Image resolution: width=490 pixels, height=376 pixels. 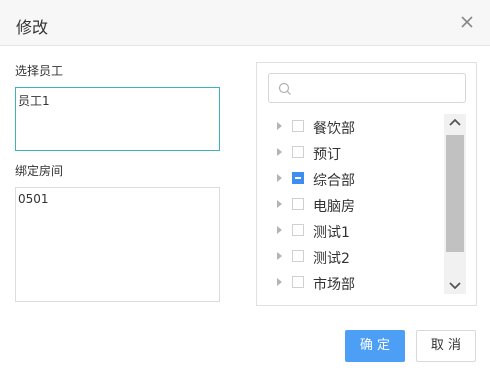 What do you see at coordinates (245, 23) in the screenshot?
I see `dialog-header: 修改` at bounding box center [245, 23].